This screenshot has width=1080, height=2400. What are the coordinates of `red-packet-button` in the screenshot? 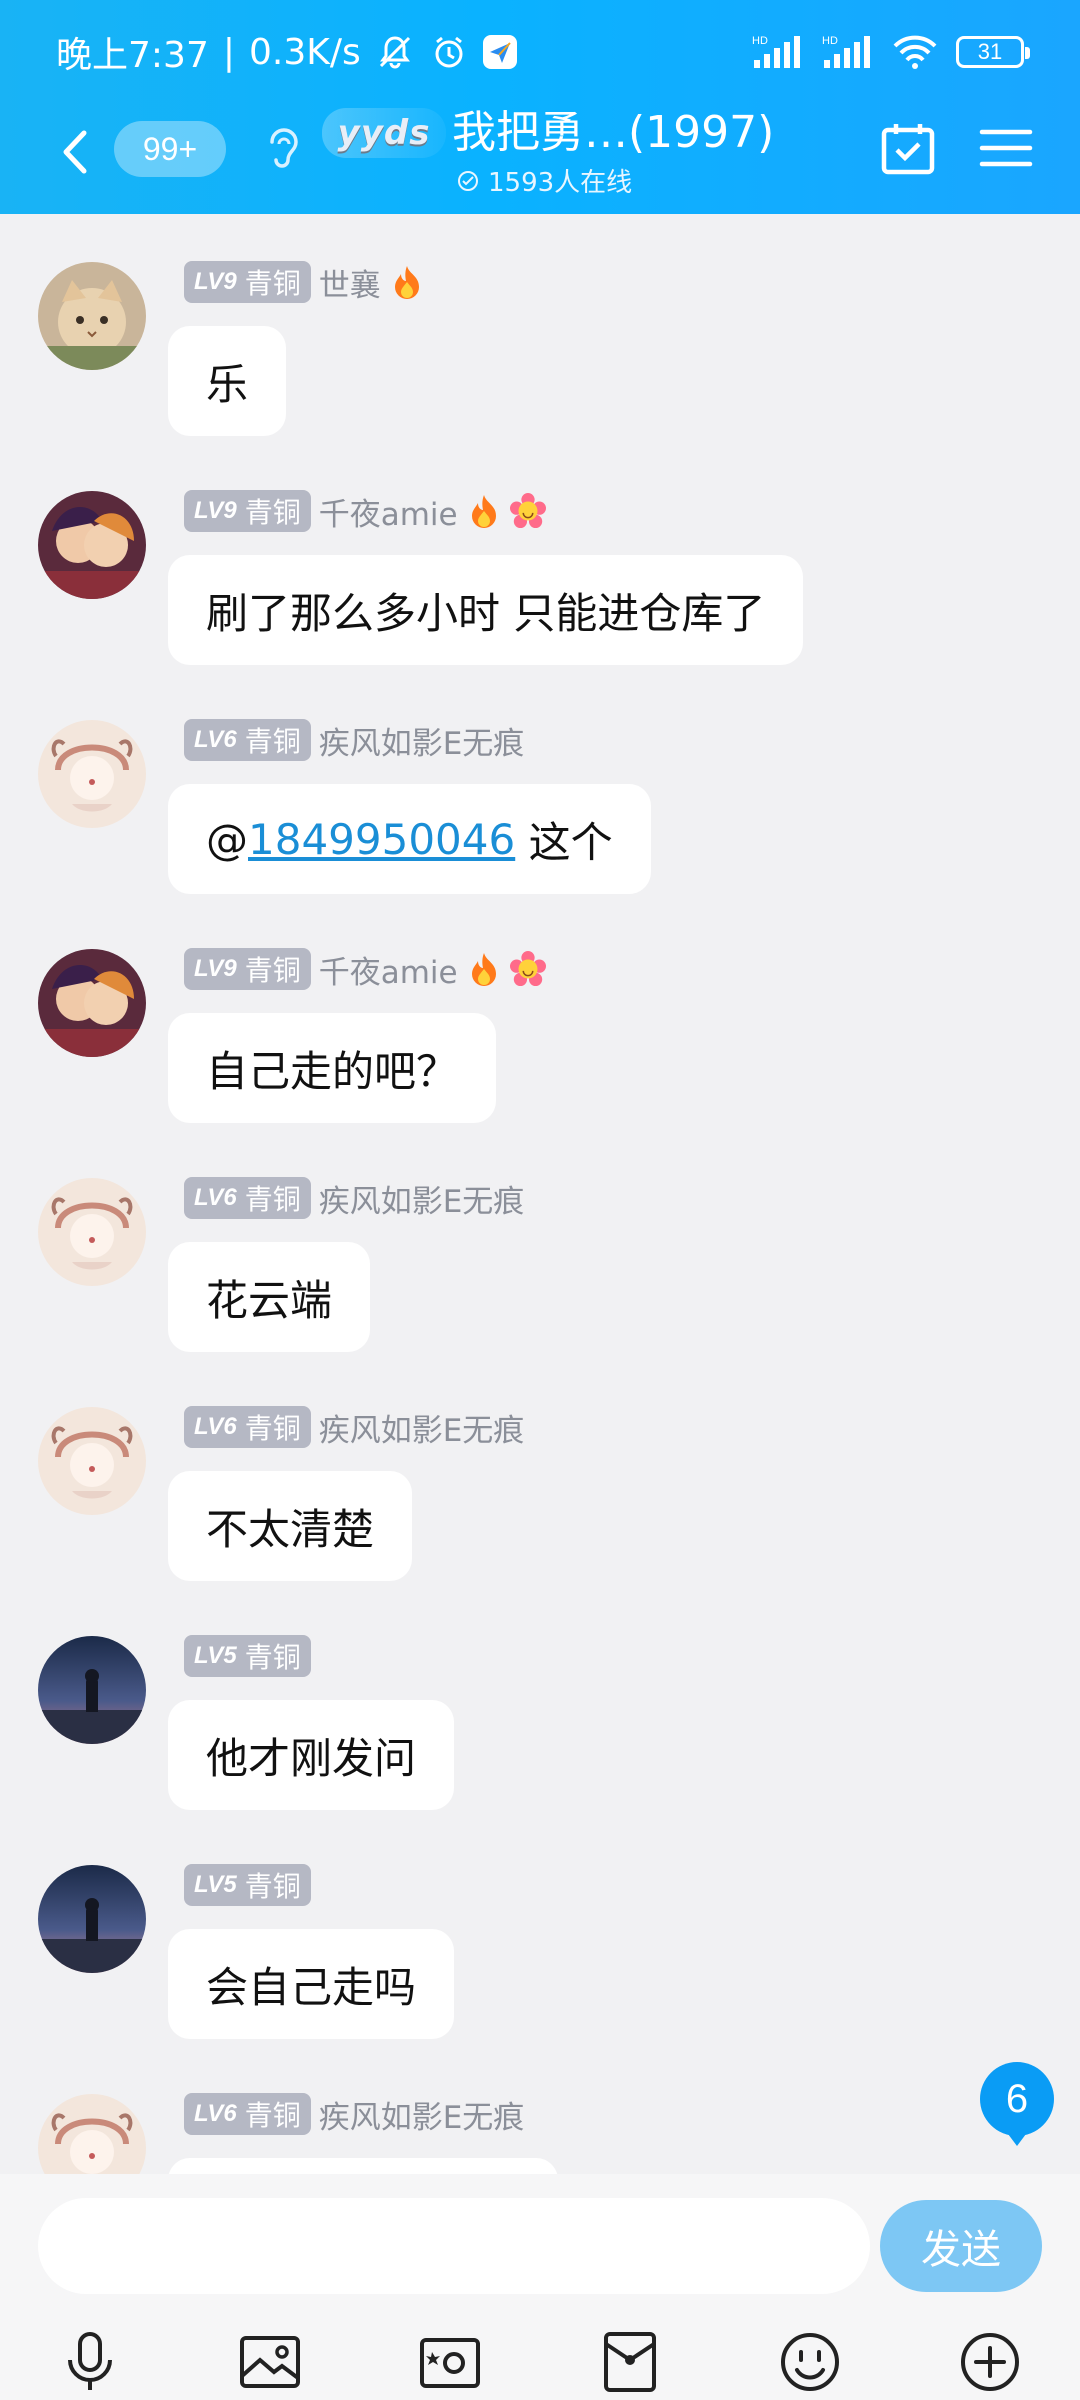 It's located at (630, 2362).